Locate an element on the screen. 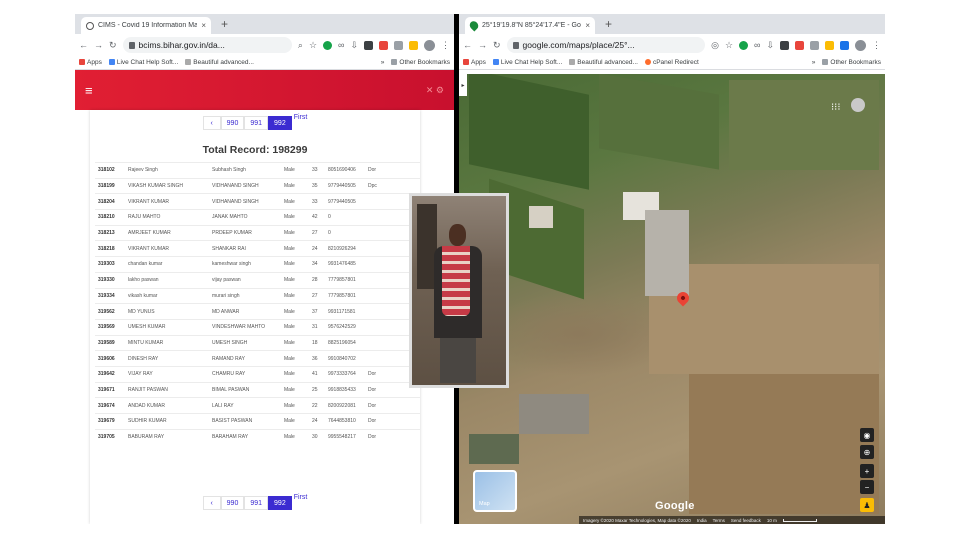  my-location-icon: ⊕ is located at coordinates (867, 452).